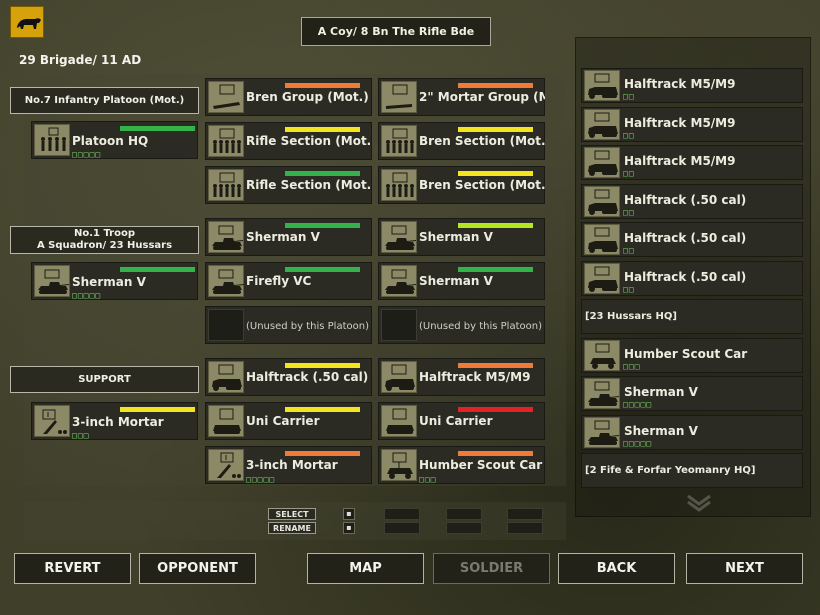 Image resolution: width=820 pixels, height=615 pixels. What do you see at coordinates (456, 421) in the screenshot?
I see `unit-name: Uni Carrier` at bounding box center [456, 421].